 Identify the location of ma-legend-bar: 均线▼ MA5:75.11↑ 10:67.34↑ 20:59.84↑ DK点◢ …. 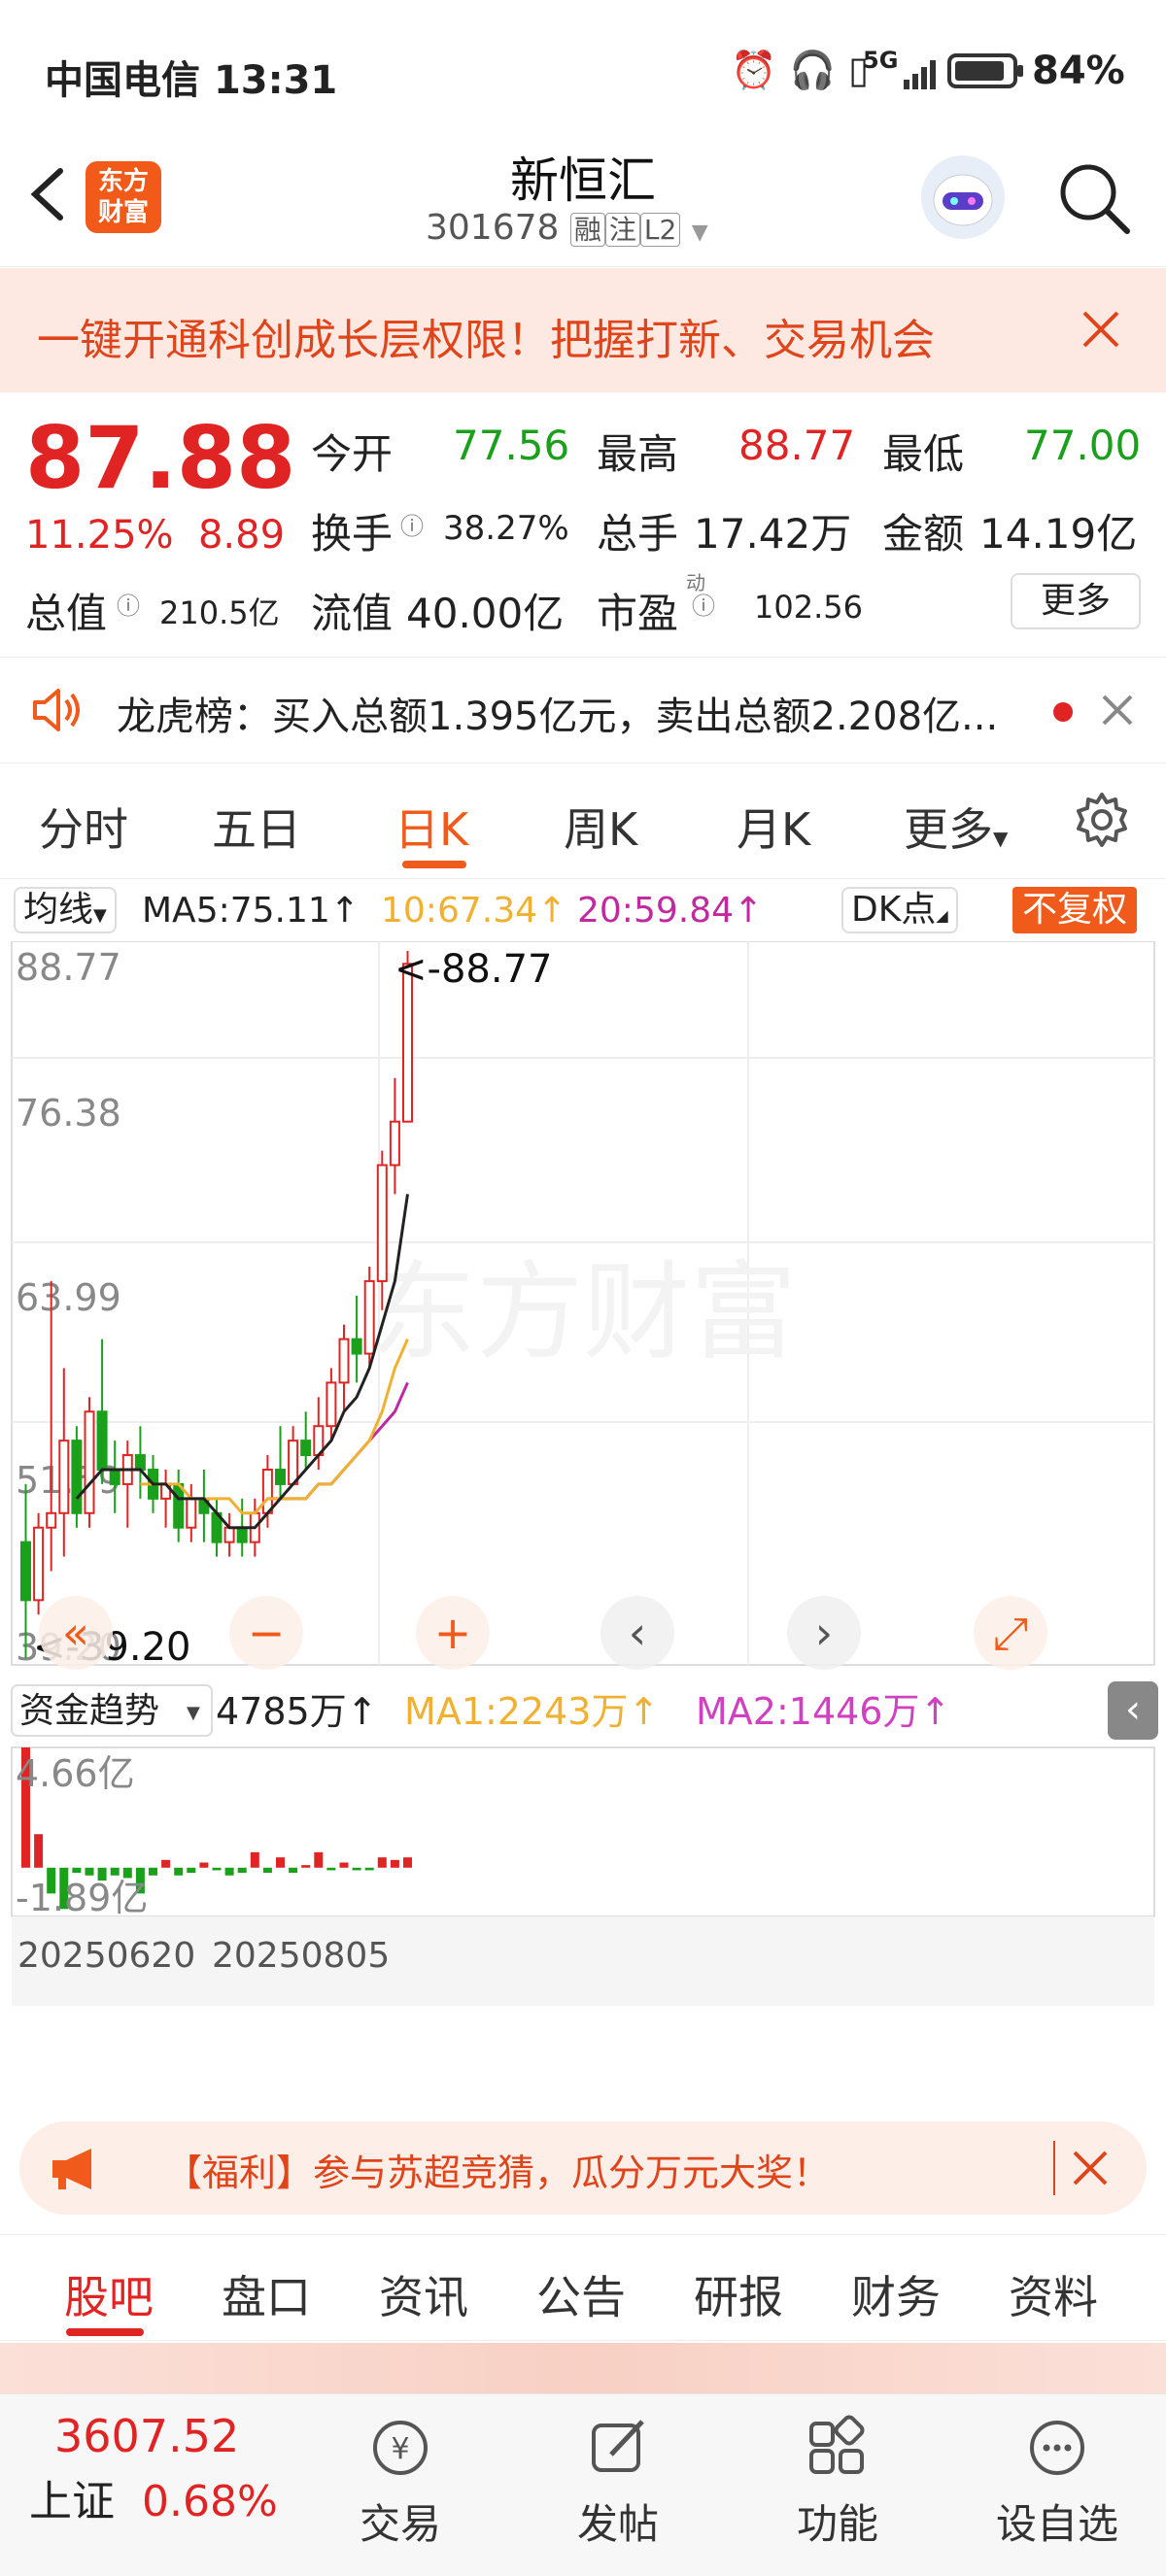
(585, 911).